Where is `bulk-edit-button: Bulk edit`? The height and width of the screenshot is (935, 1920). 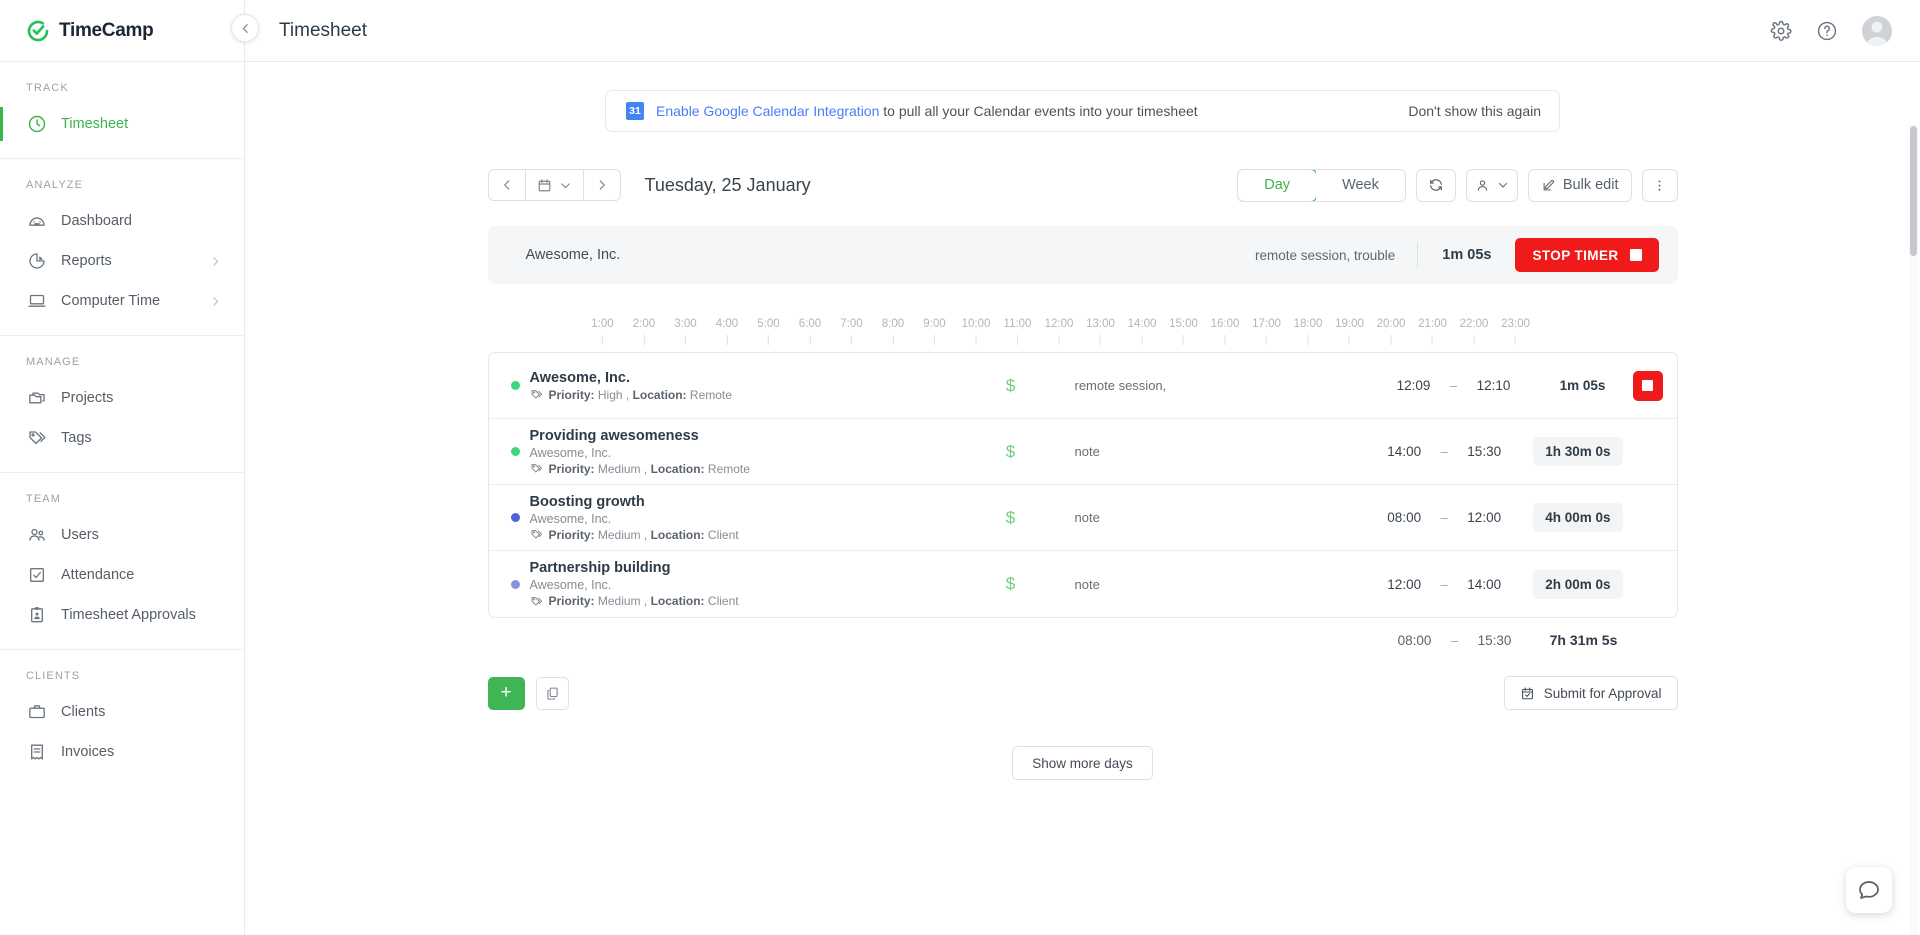
bulk-edit-button: Bulk edit is located at coordinates (1579, 185).